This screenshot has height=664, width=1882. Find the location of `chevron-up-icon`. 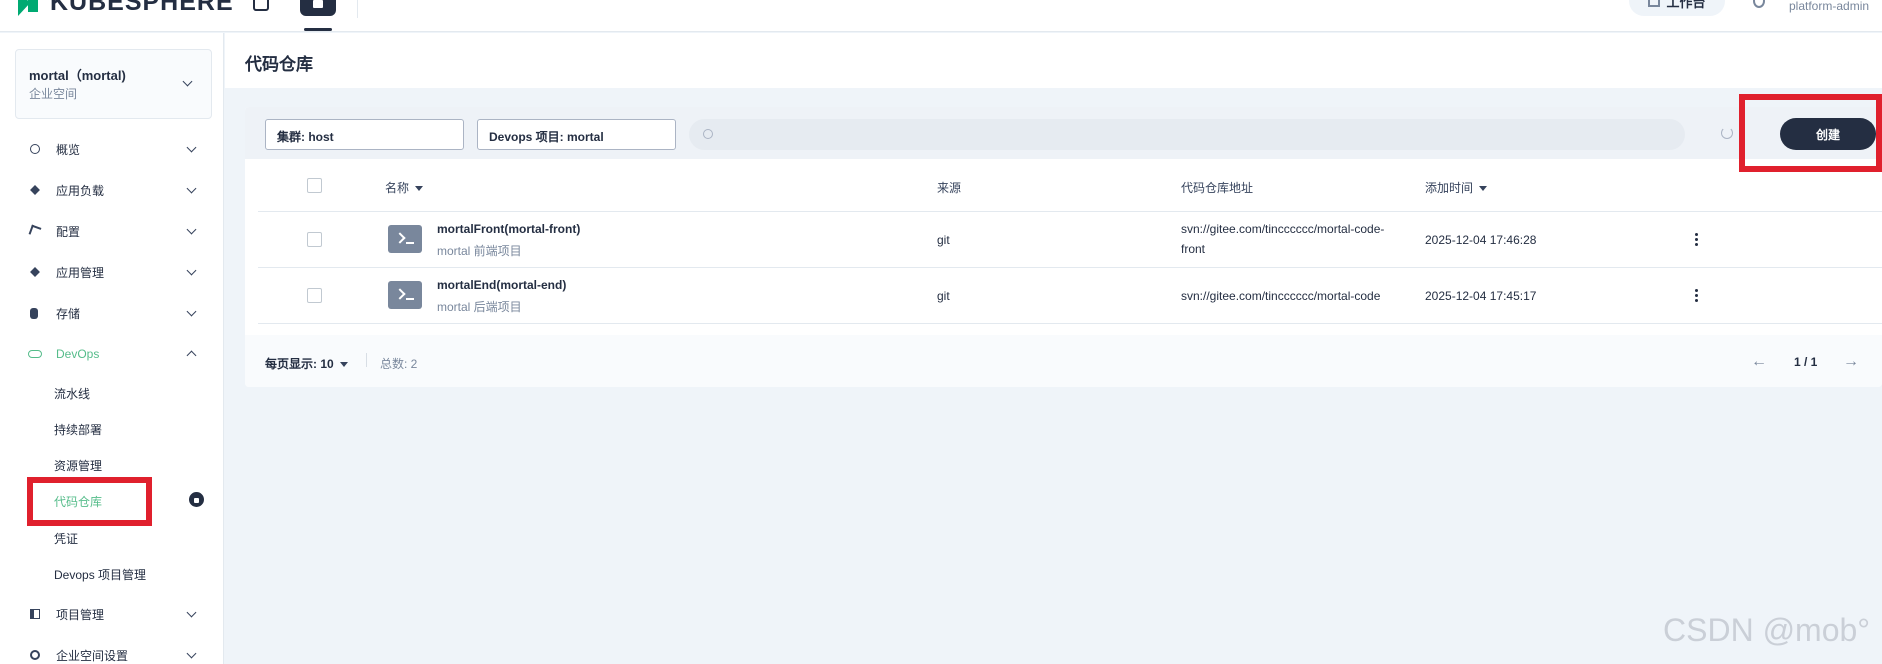

chevron-up-icon is located at coordinates (191, 355).